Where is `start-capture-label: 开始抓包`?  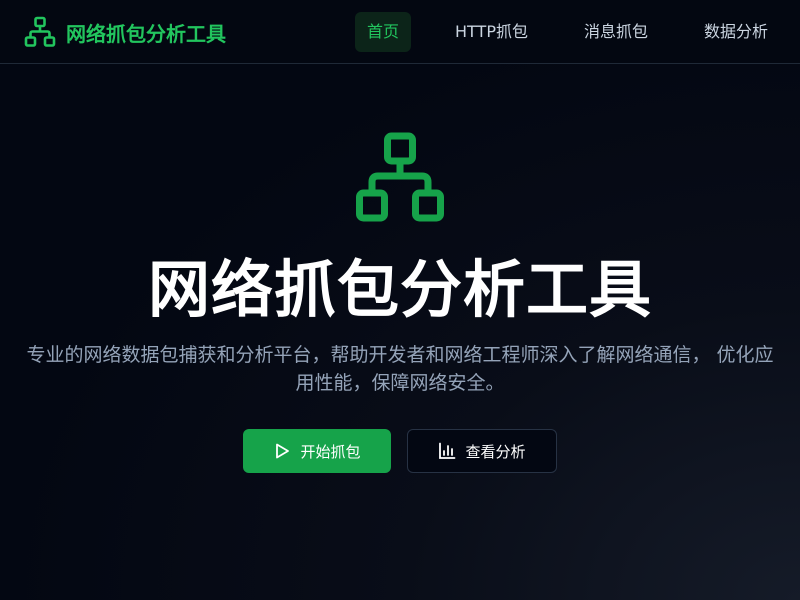 start-capture-label: 开始抓包 is located at coordinates (330, 451).